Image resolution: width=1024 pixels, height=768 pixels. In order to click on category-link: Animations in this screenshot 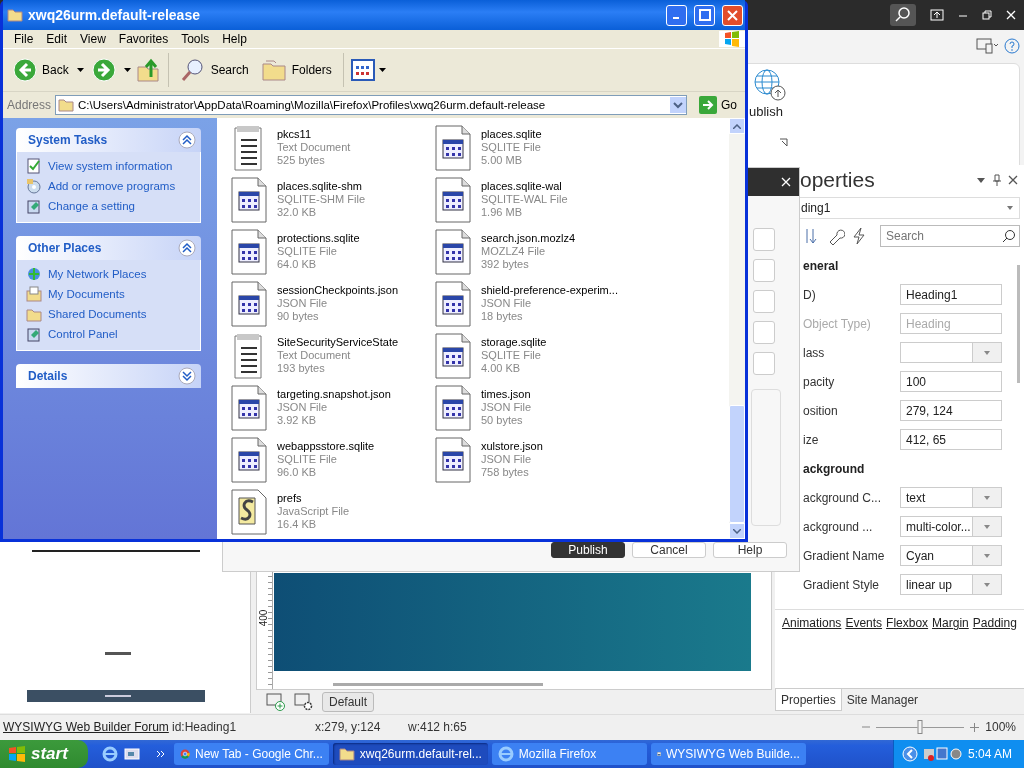, I will do `click(812, 642)`.